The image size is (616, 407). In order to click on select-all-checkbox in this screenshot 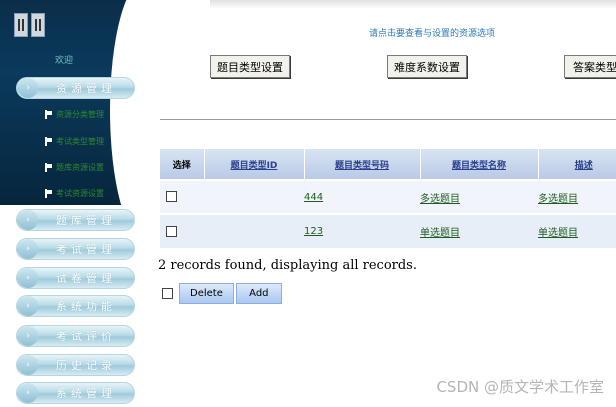, I will do `click(167, 293)`.